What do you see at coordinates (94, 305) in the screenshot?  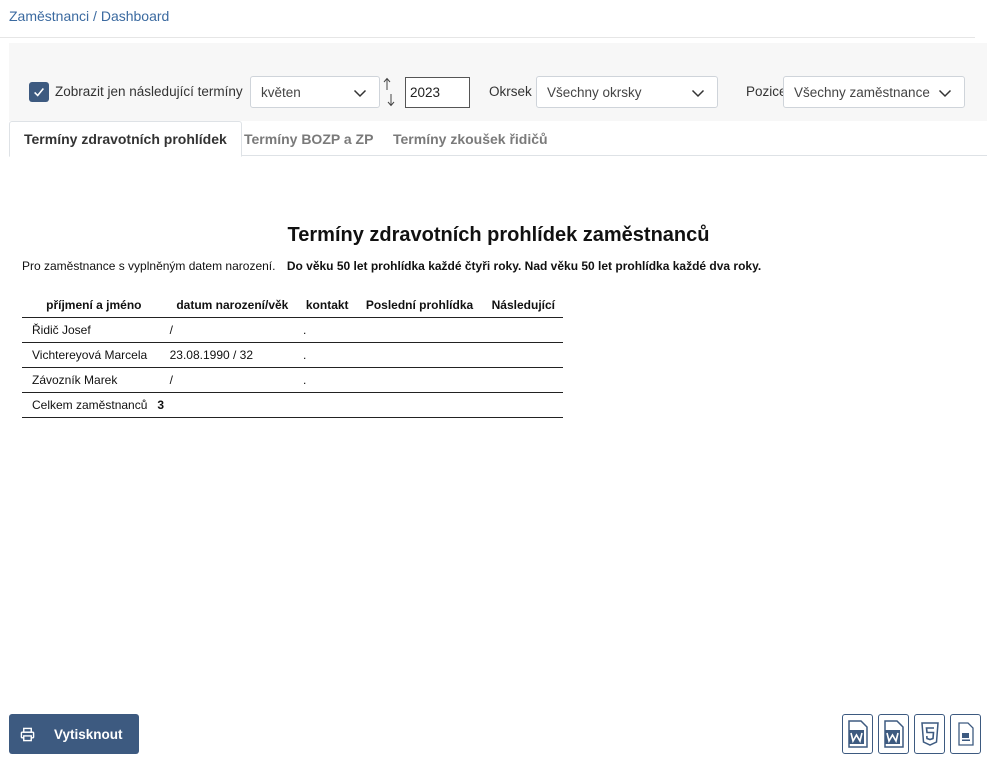 I see `column-header: příjmení a jméno` at bounding box center [94, 305].